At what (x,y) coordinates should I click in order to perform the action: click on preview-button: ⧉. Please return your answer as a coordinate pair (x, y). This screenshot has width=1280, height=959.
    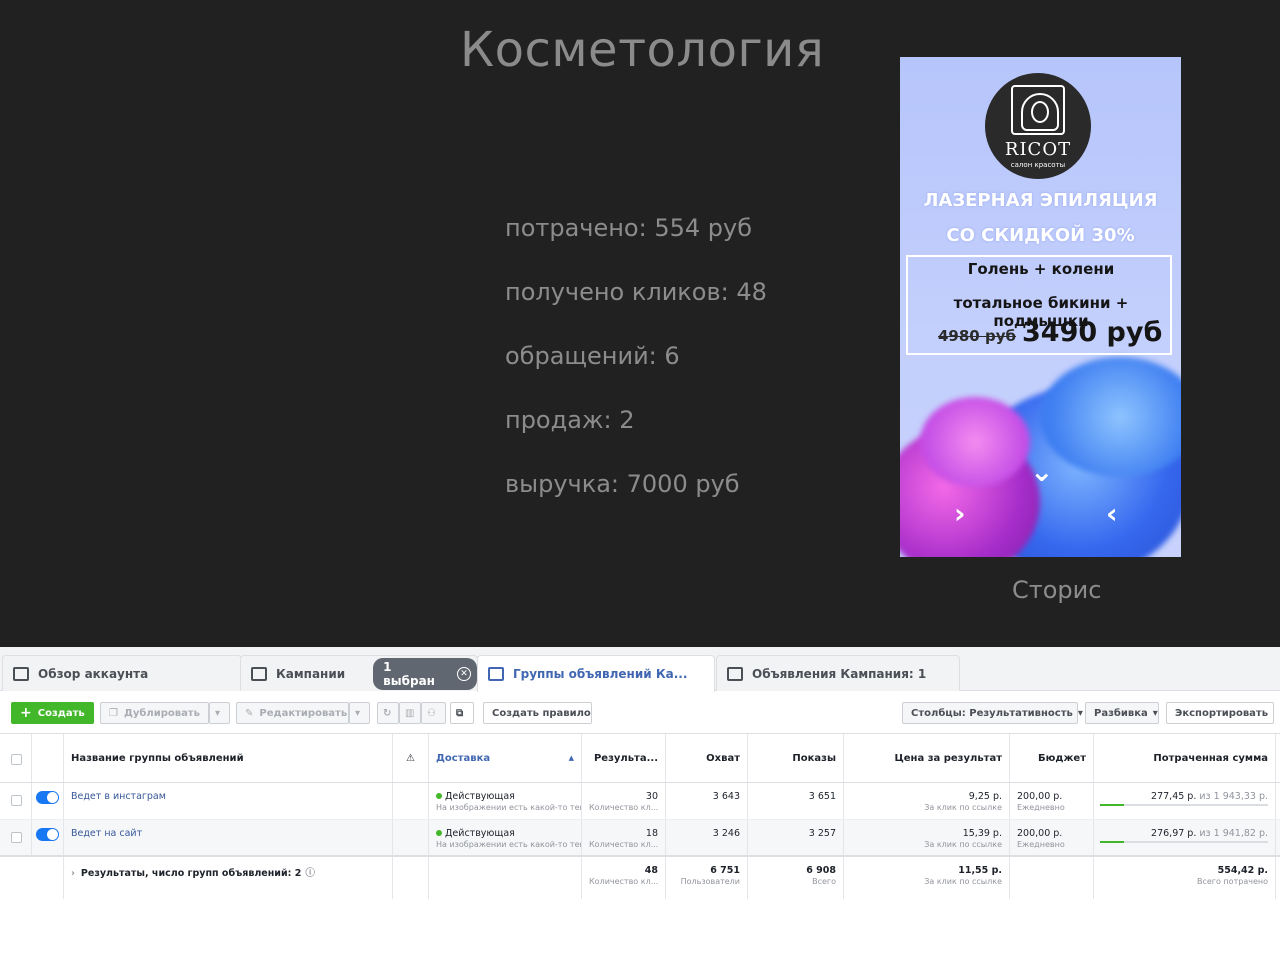
    Looking at the image, I should click on (462, 713).